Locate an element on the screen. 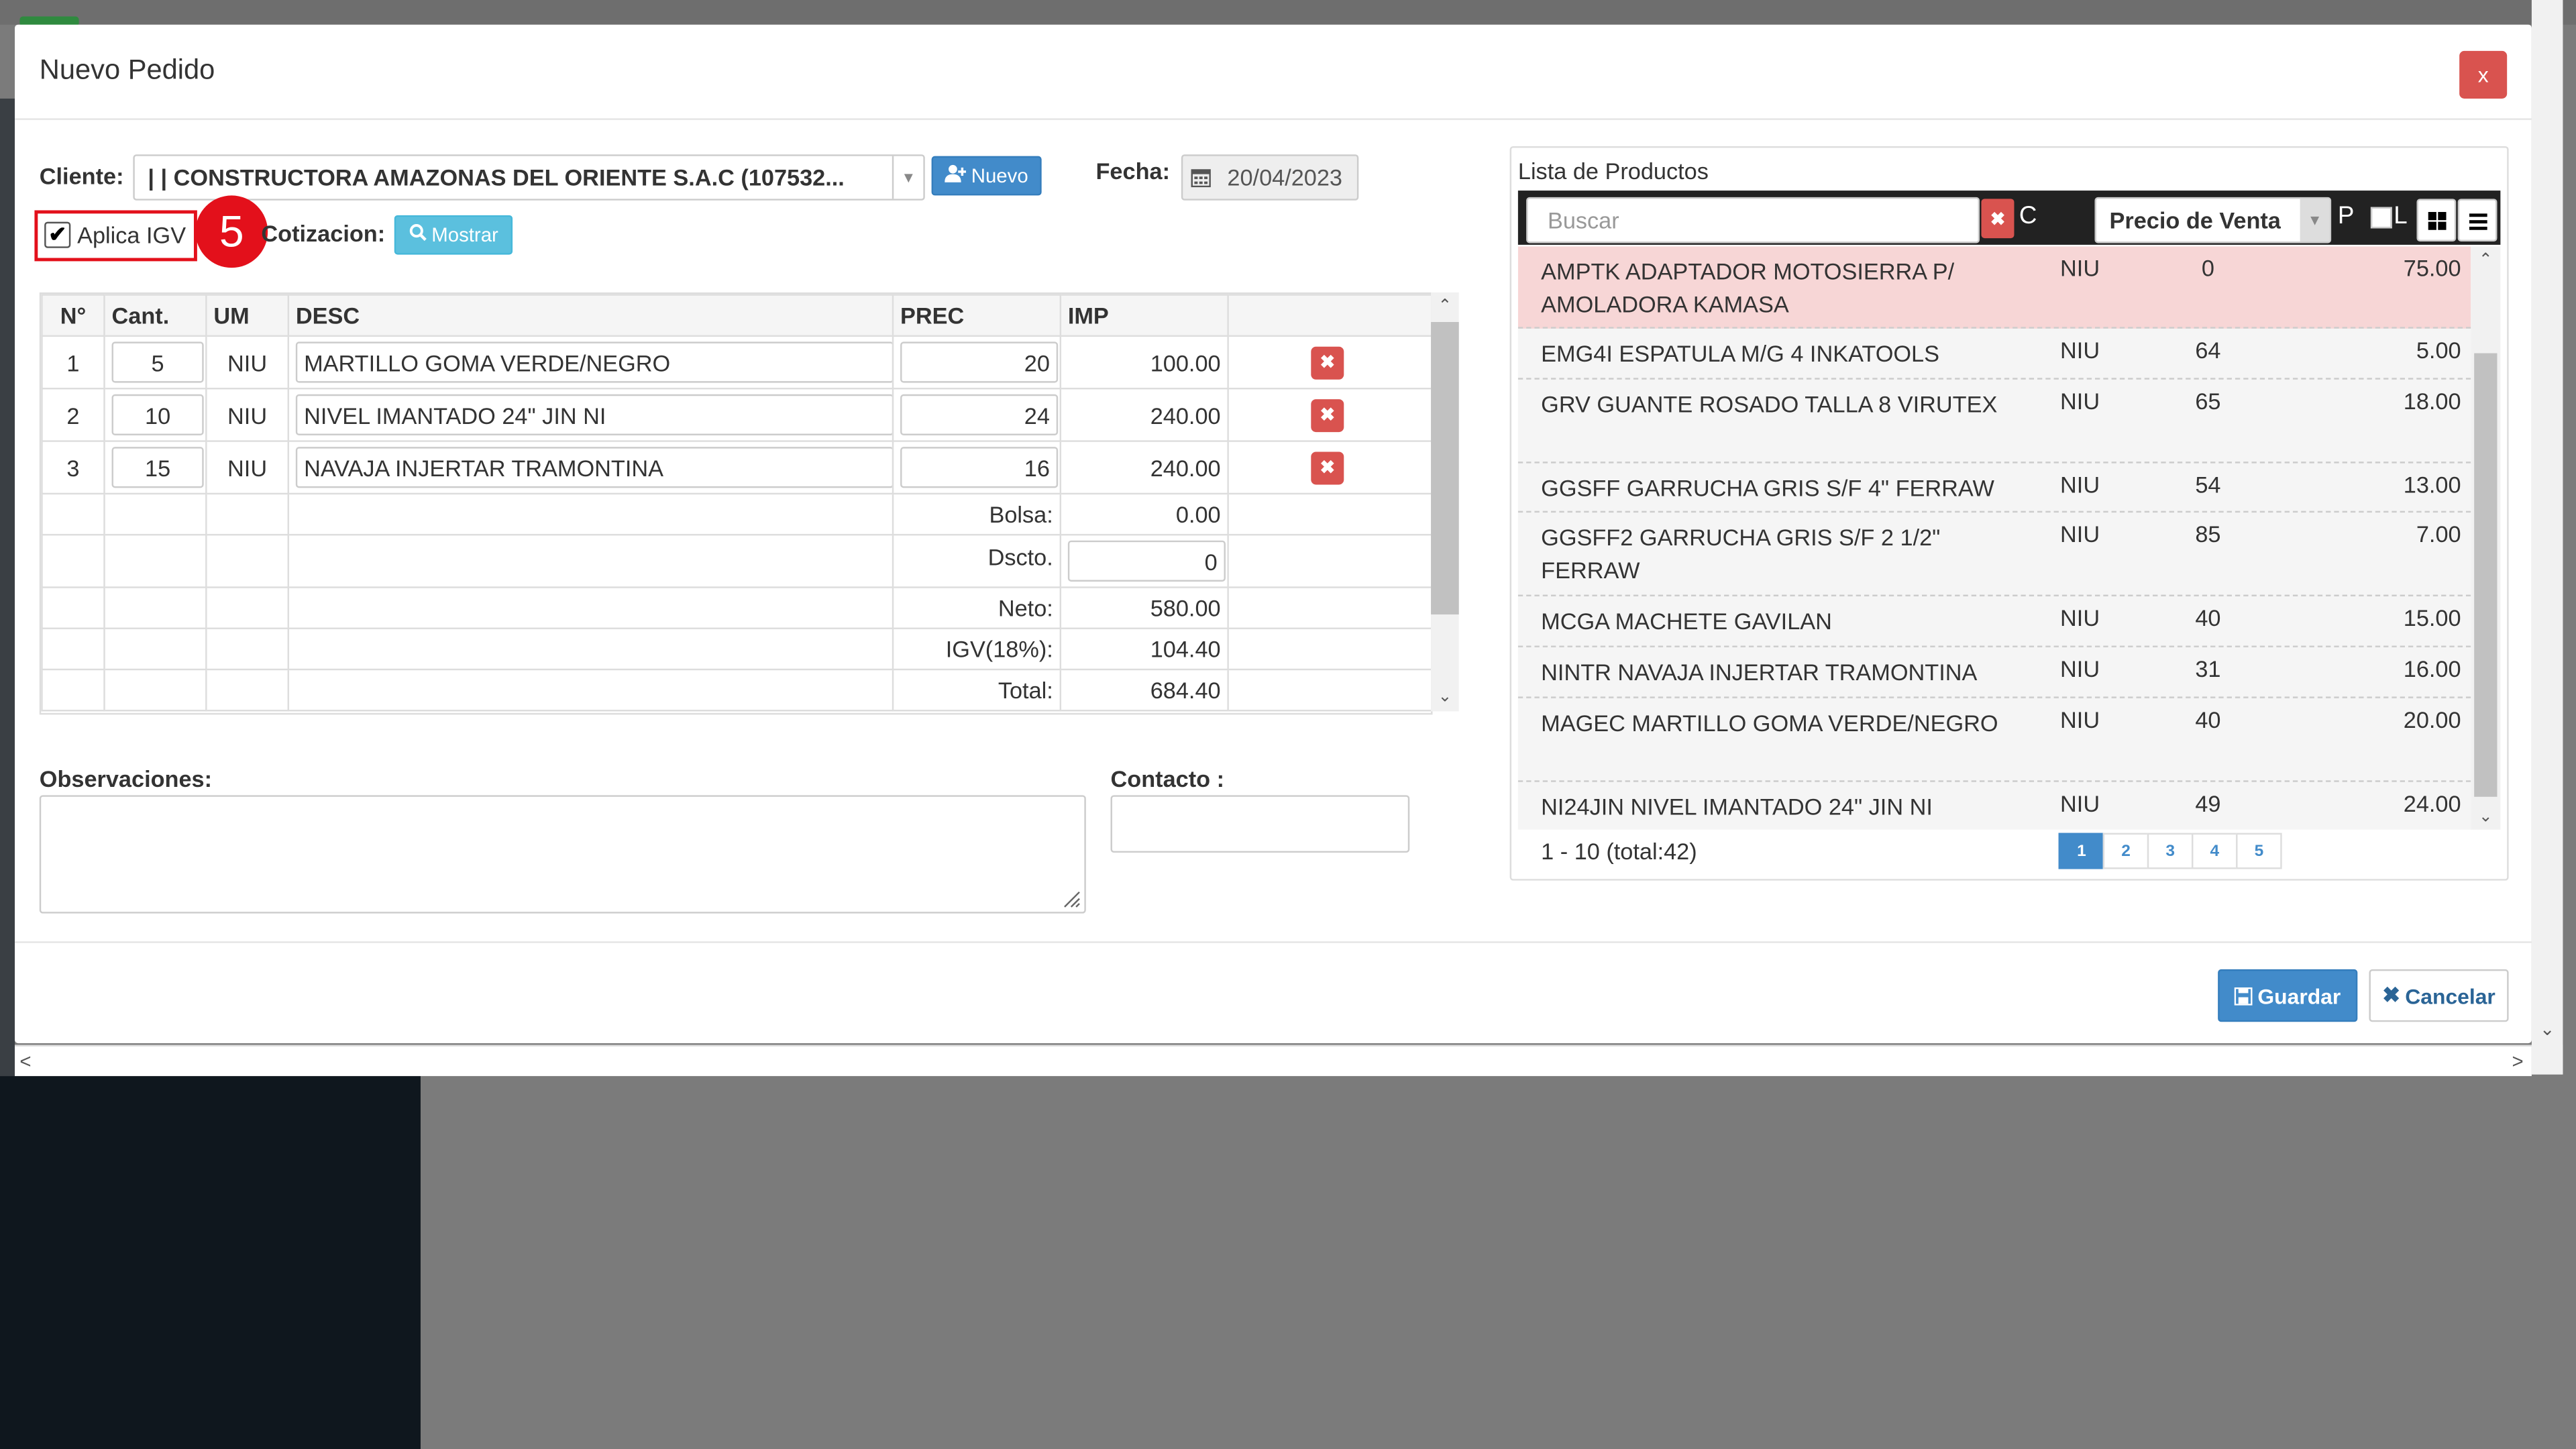 The height and width of the screenshot is (1449, 2576). scroll-right-icon: > is located at coordinates (2518, 1061).